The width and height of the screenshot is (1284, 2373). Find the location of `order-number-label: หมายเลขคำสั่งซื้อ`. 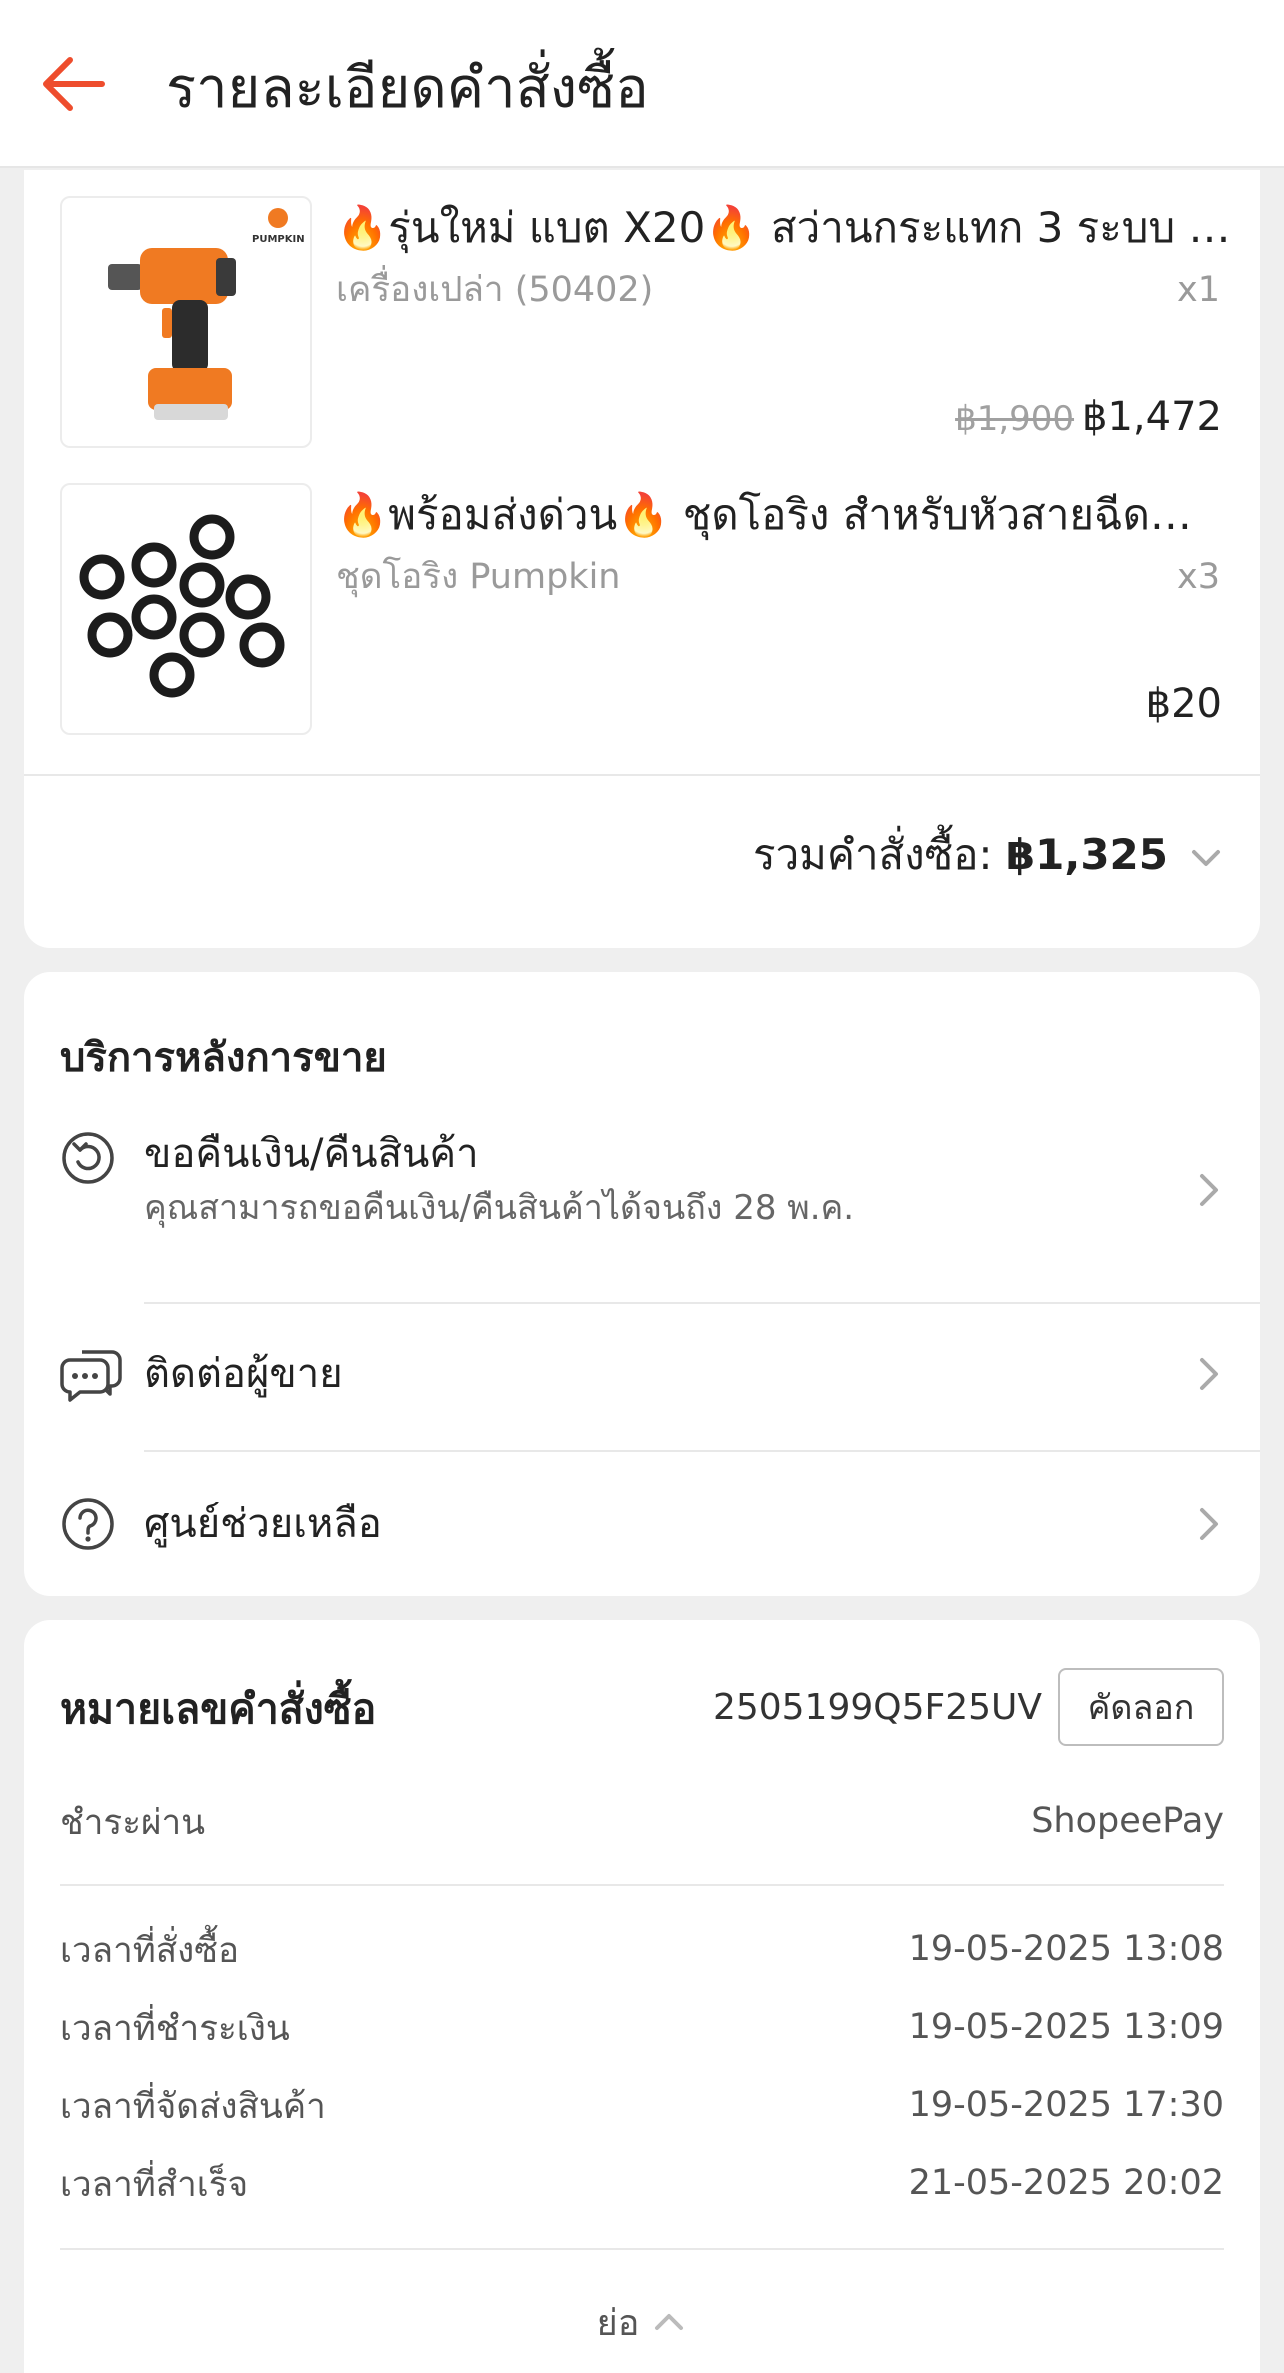

order-number-label: หมายเลขคำสั่งซื้อ is located at coordinates (218, 1709).